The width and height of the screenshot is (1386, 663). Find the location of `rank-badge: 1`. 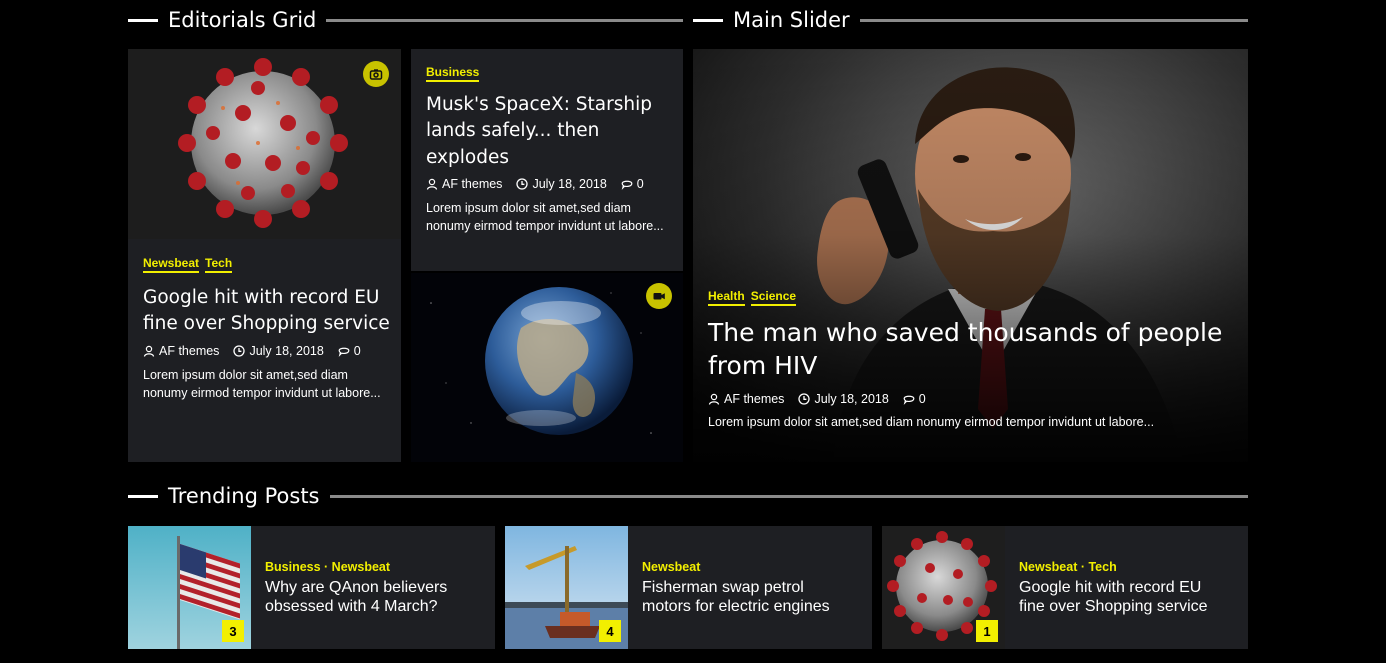

rank-badge: 1 is located at coordinates (987, 631).